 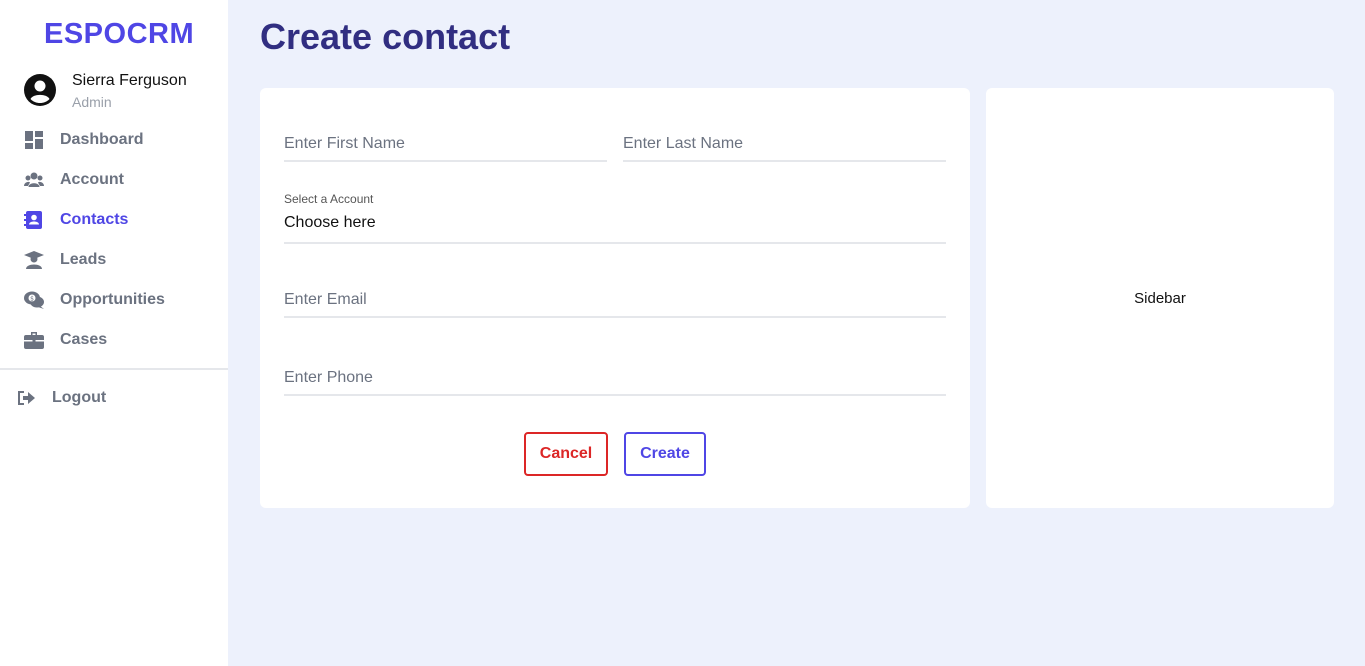 I want to click on user-name: Sierra Ferguson, so click(x=129, y=80).